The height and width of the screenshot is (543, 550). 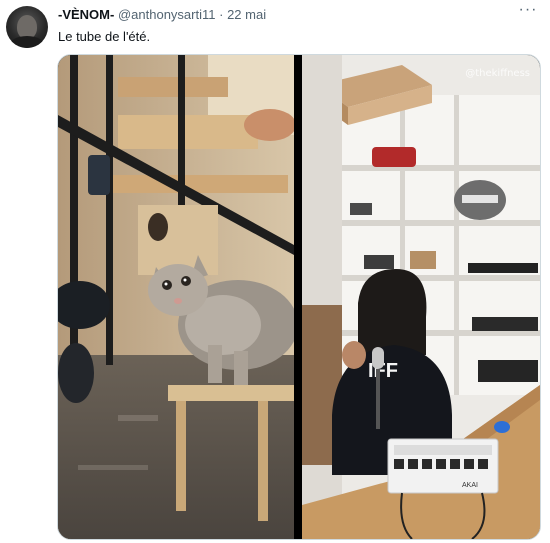 I want to click on tweet-text: Le tube de l'été., so click(x=104, y=36).